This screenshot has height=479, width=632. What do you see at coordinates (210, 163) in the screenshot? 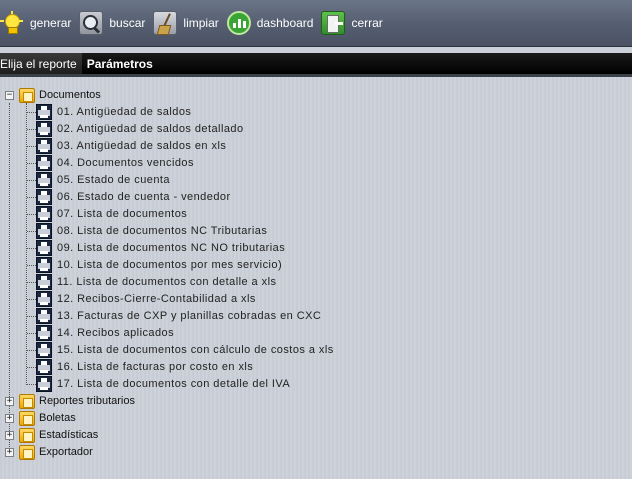
I see `tree-report-item: 04. Documentos vencidos` at bounding box center [210, 163].